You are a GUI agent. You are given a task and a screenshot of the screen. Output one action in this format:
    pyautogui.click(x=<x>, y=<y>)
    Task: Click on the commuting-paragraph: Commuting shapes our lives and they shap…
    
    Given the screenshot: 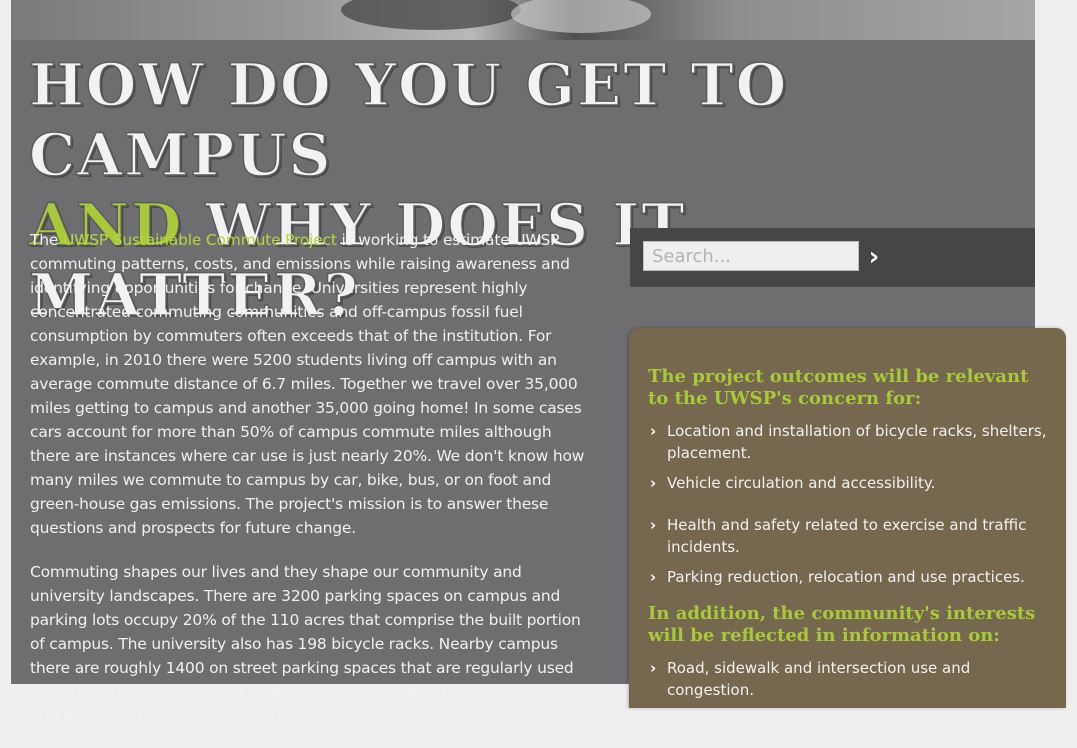 What is the action you would take?
    pyautogui.click(x=311, y=644)
    